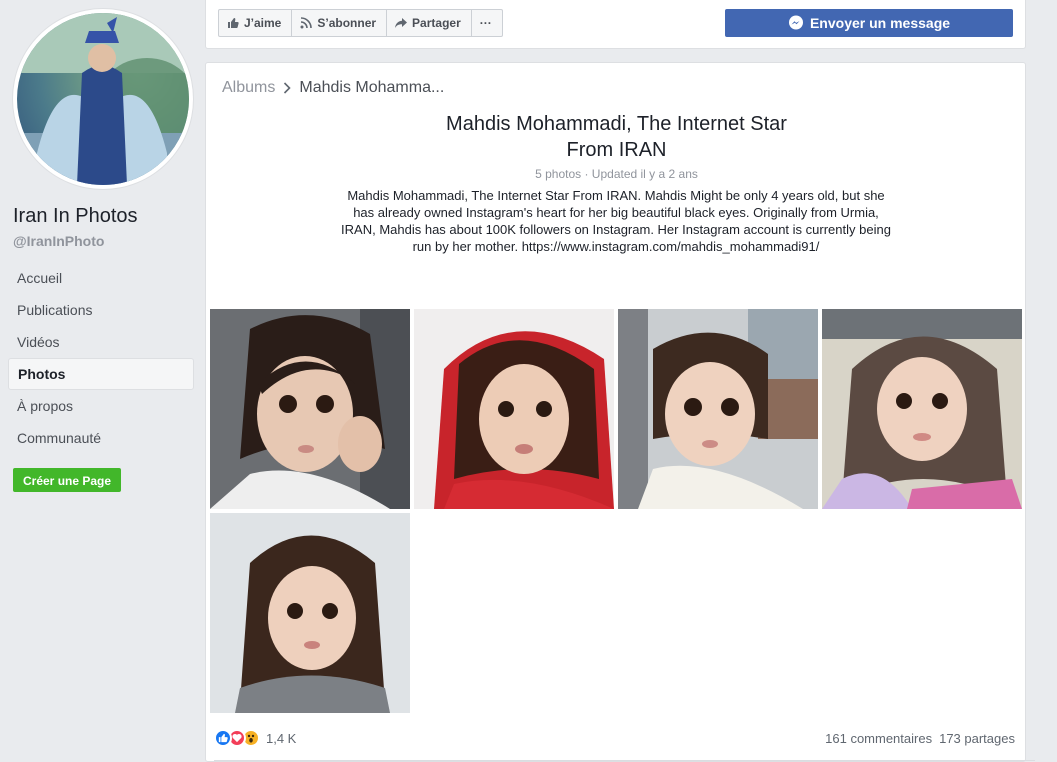  I want to click on sidebar-item-communaute: Communauté, so click(101, 438).